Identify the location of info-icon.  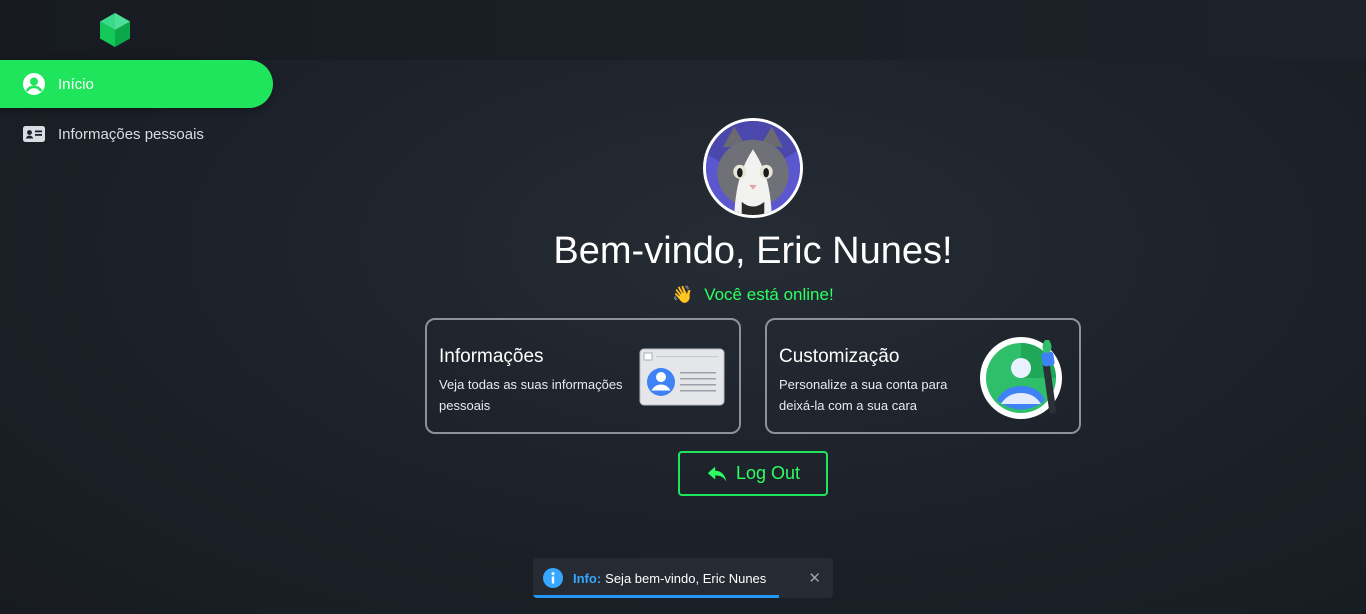
(553, 578).